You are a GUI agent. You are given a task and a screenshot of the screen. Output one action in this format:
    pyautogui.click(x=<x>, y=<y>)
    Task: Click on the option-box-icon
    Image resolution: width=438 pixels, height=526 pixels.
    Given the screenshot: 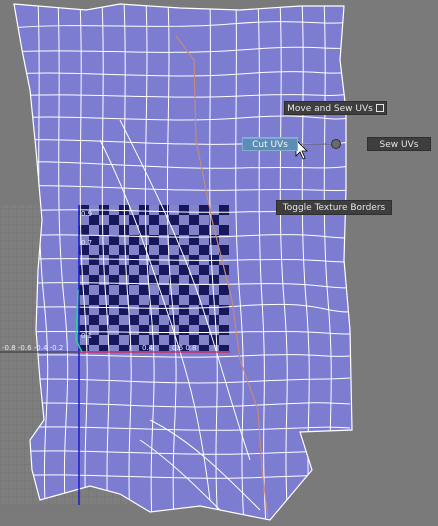 What is the action you would take?
    pyautogui.click(x=379, y=108)
    